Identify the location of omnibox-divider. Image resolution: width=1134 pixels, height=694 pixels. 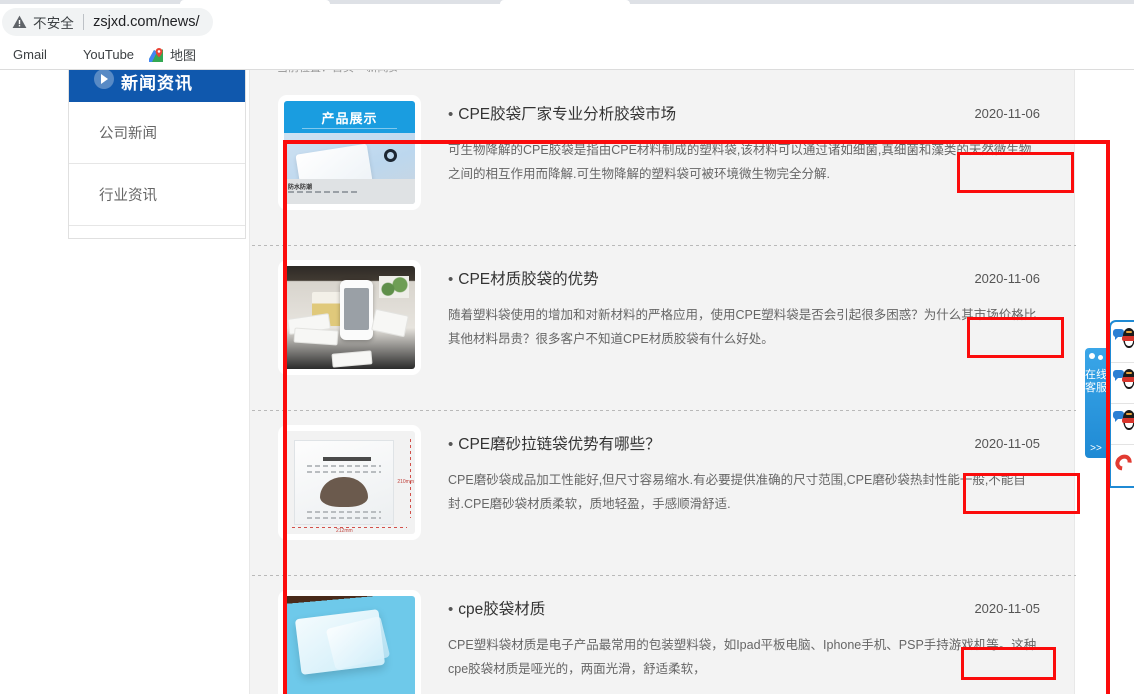
(84, 22).